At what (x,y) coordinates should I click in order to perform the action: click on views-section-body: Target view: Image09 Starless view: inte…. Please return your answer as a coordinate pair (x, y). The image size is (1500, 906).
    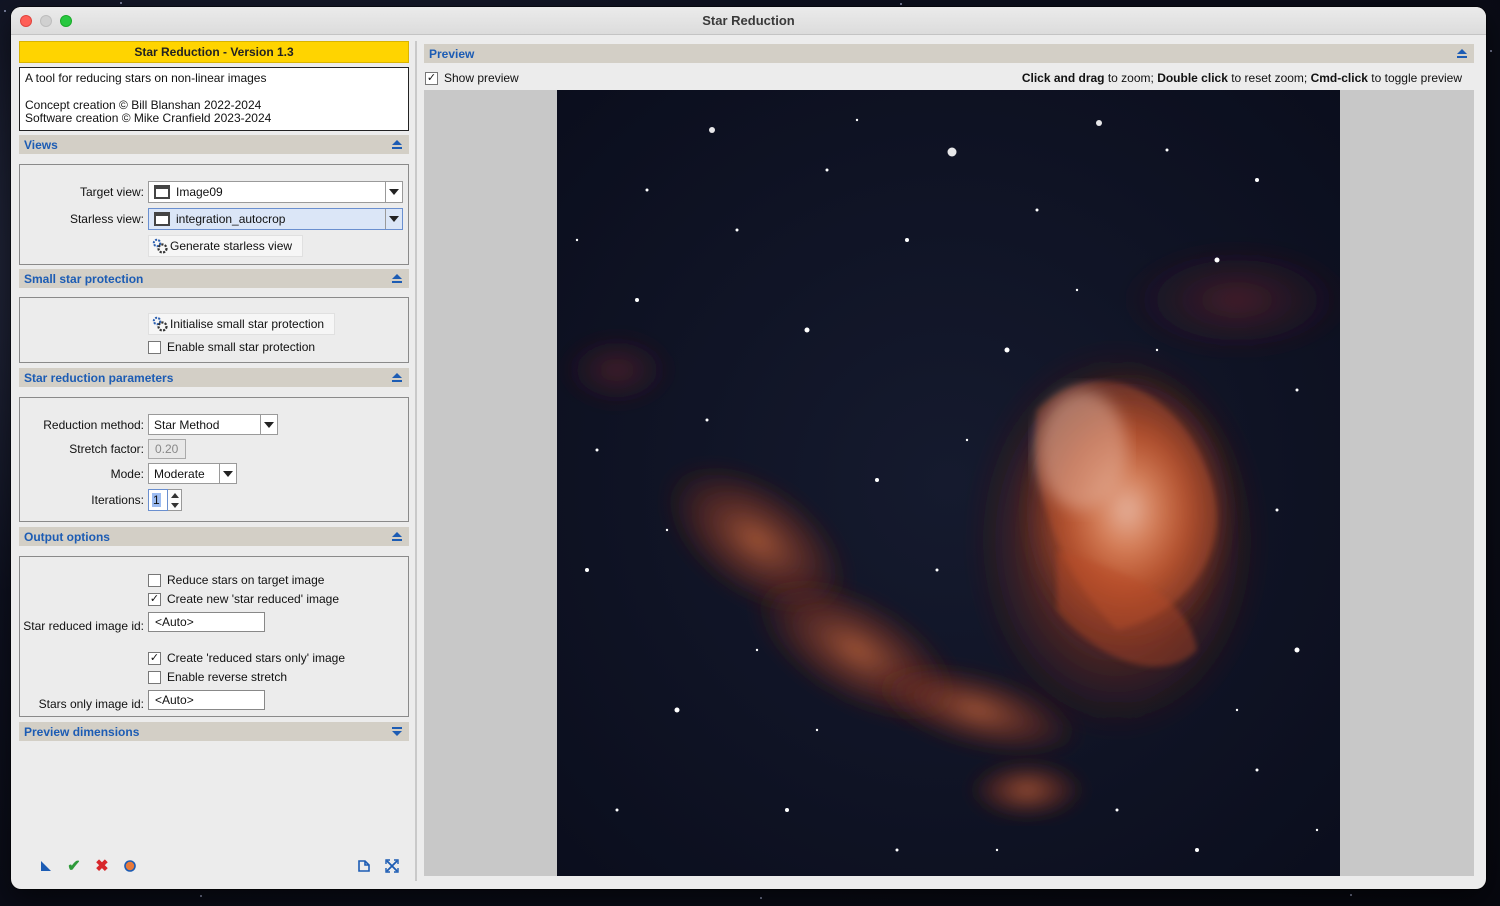
    Looking at the image, I should click on (214, 214).